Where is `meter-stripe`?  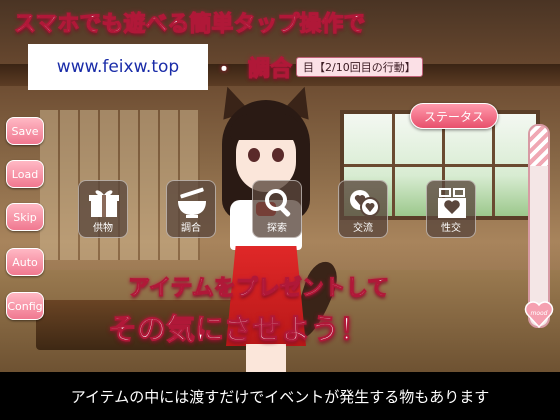 meter-stripe is located at coordinates (539, 146).